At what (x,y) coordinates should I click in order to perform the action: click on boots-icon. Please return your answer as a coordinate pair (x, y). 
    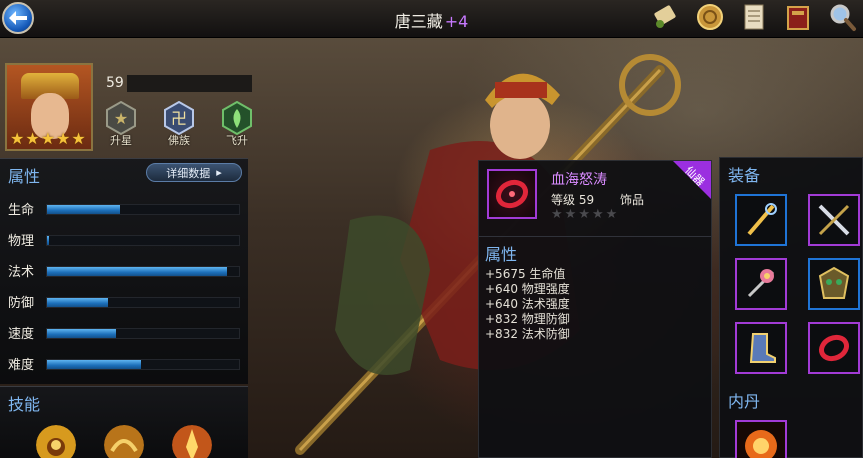
    Looking at the image, I should click on (761, 348).